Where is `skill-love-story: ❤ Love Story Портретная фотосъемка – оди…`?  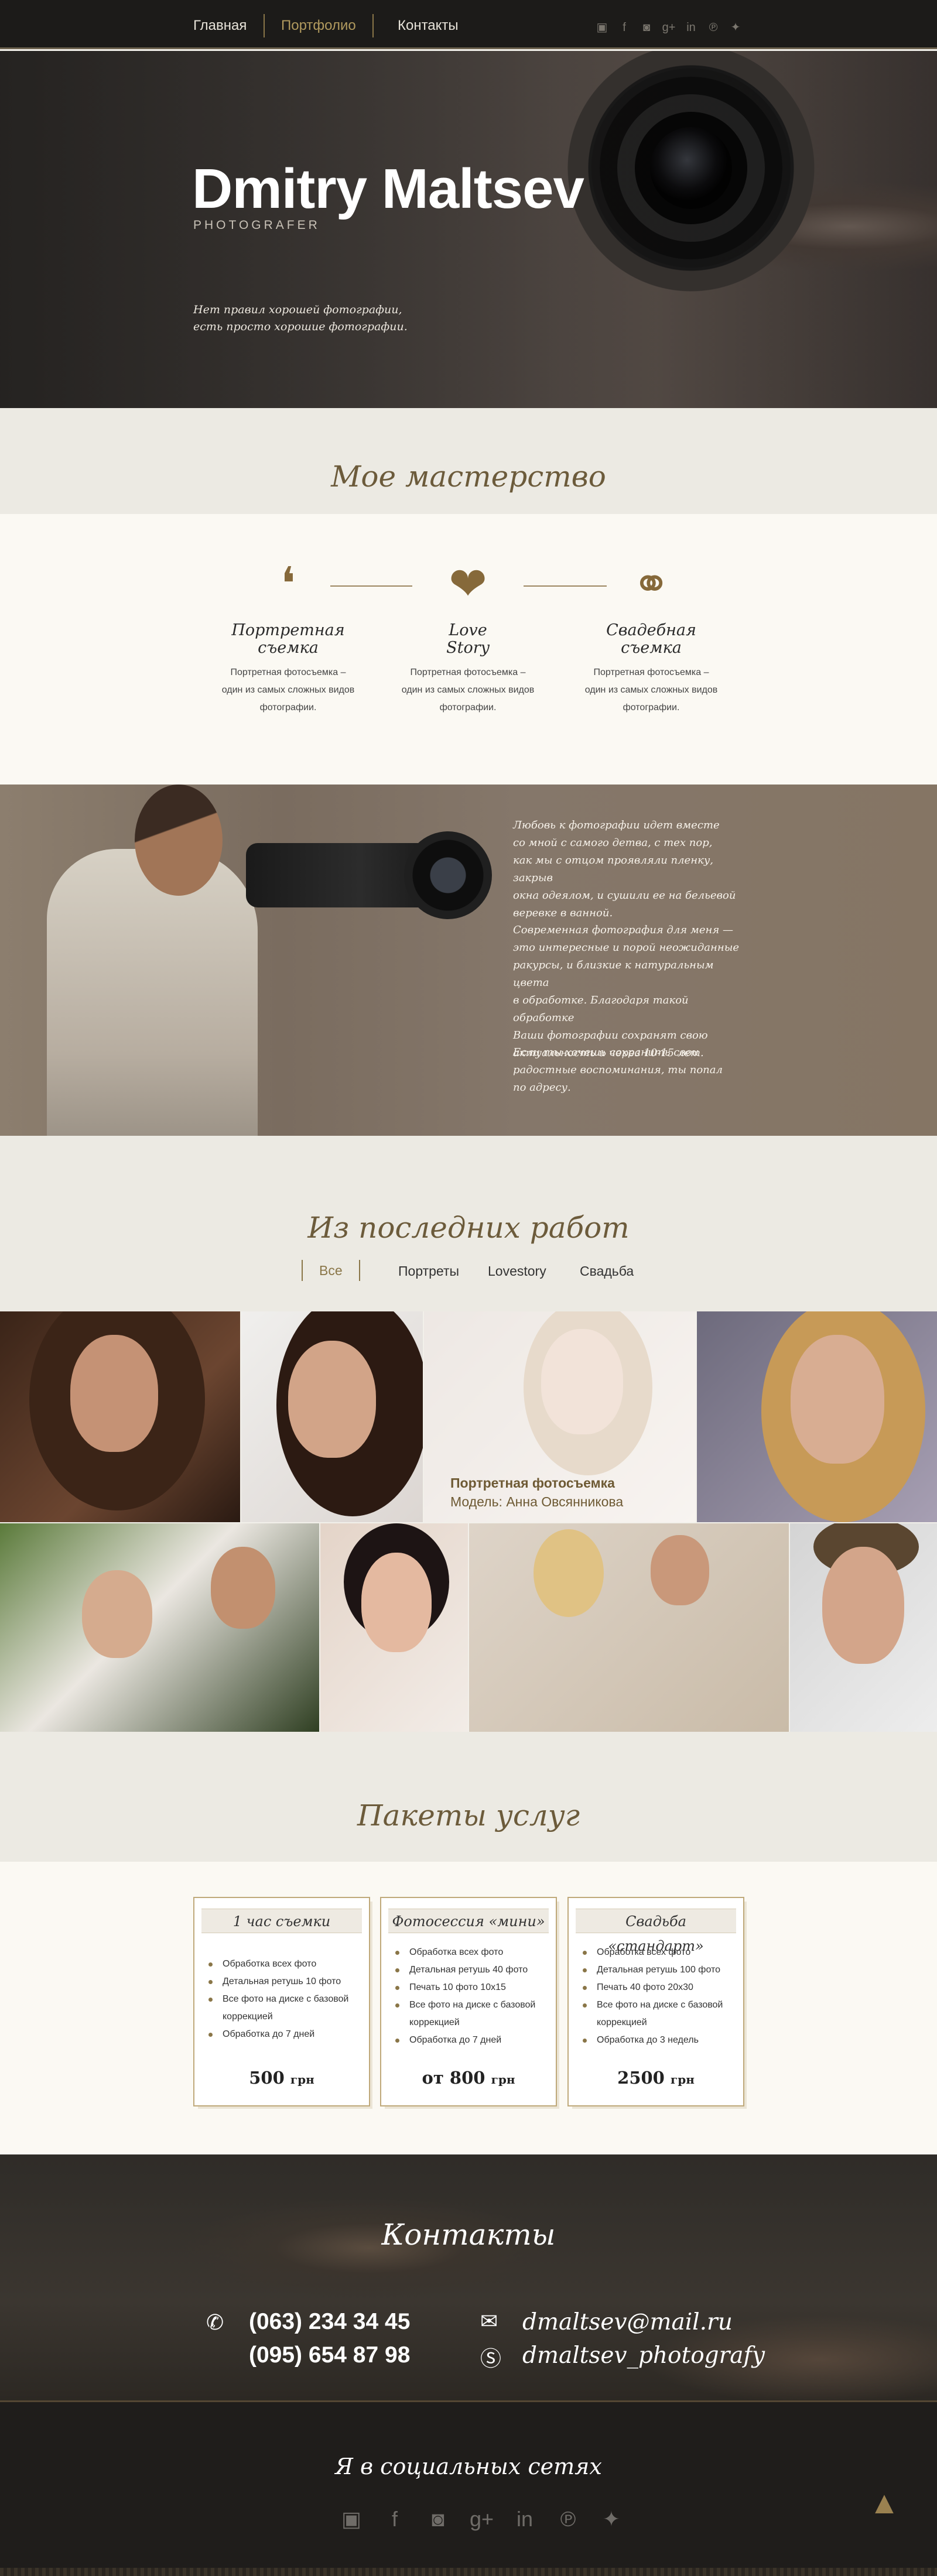 skill-love-story: ❤ Love Story Портретная фотосъемка – оди… is located at coordinates (468, 637).